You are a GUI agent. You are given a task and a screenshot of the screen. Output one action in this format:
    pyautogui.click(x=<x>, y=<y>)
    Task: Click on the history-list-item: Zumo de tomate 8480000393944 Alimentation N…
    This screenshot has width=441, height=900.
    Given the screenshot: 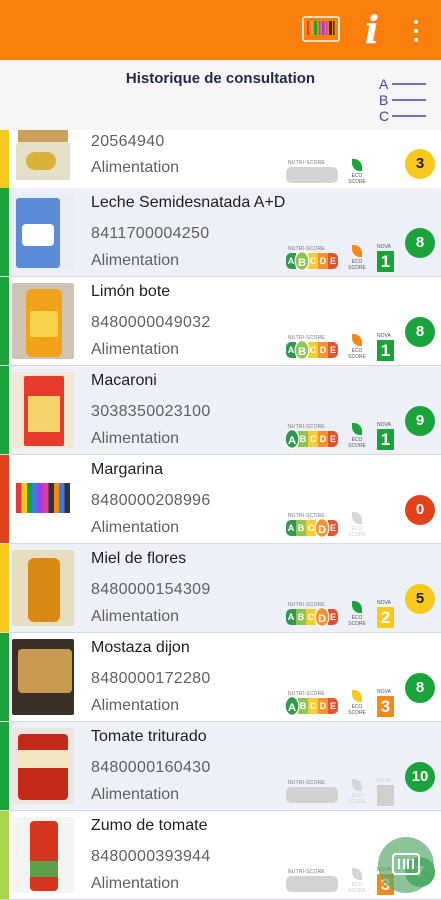 What is the action you would take?
    pyautogui.click(x=220, y=855)
    